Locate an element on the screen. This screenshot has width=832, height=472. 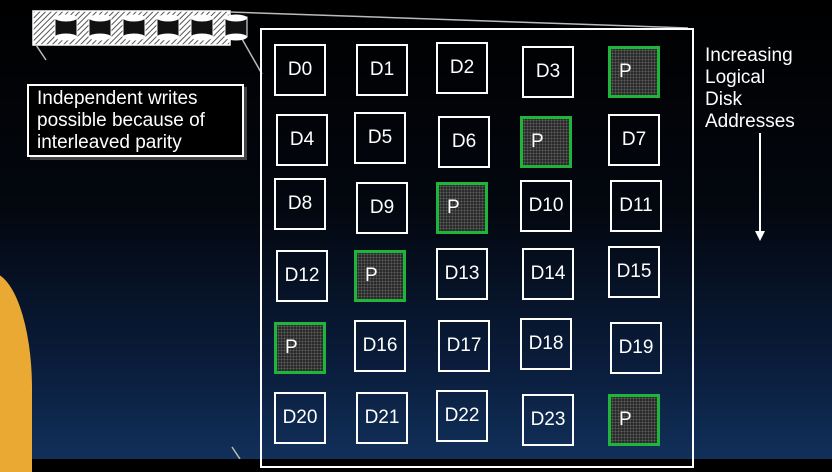
increasing-addresses-label: Increasing Logical Disk Addresses is located at coordinates (750, 89).